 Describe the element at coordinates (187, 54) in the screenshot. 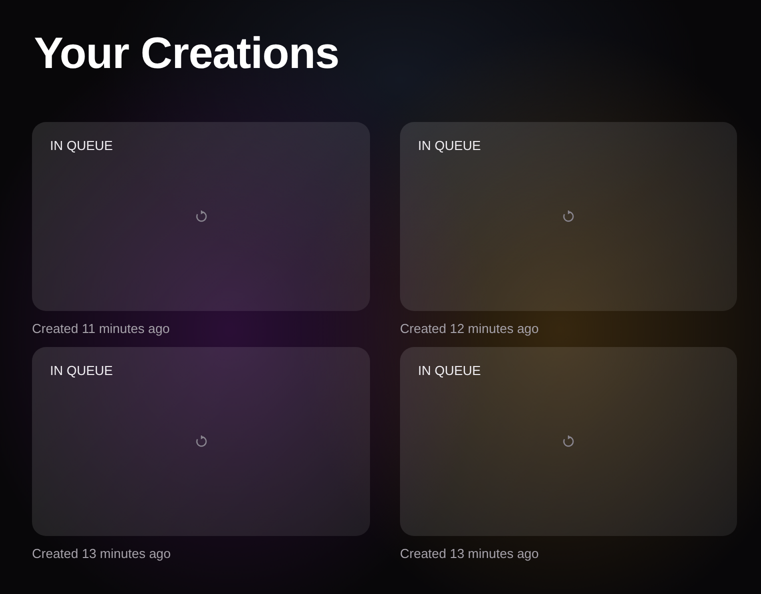

I see `page-title: Your Creations` at that location.